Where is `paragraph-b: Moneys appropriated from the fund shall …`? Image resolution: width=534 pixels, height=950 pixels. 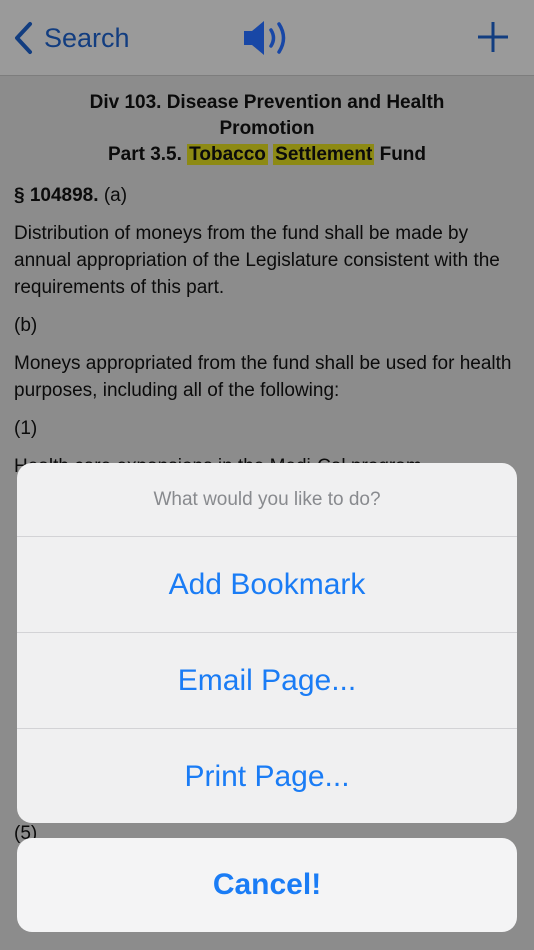
paragraph-b: Moneys appropriated from the fund shall … is located at coordinates (263, 377).